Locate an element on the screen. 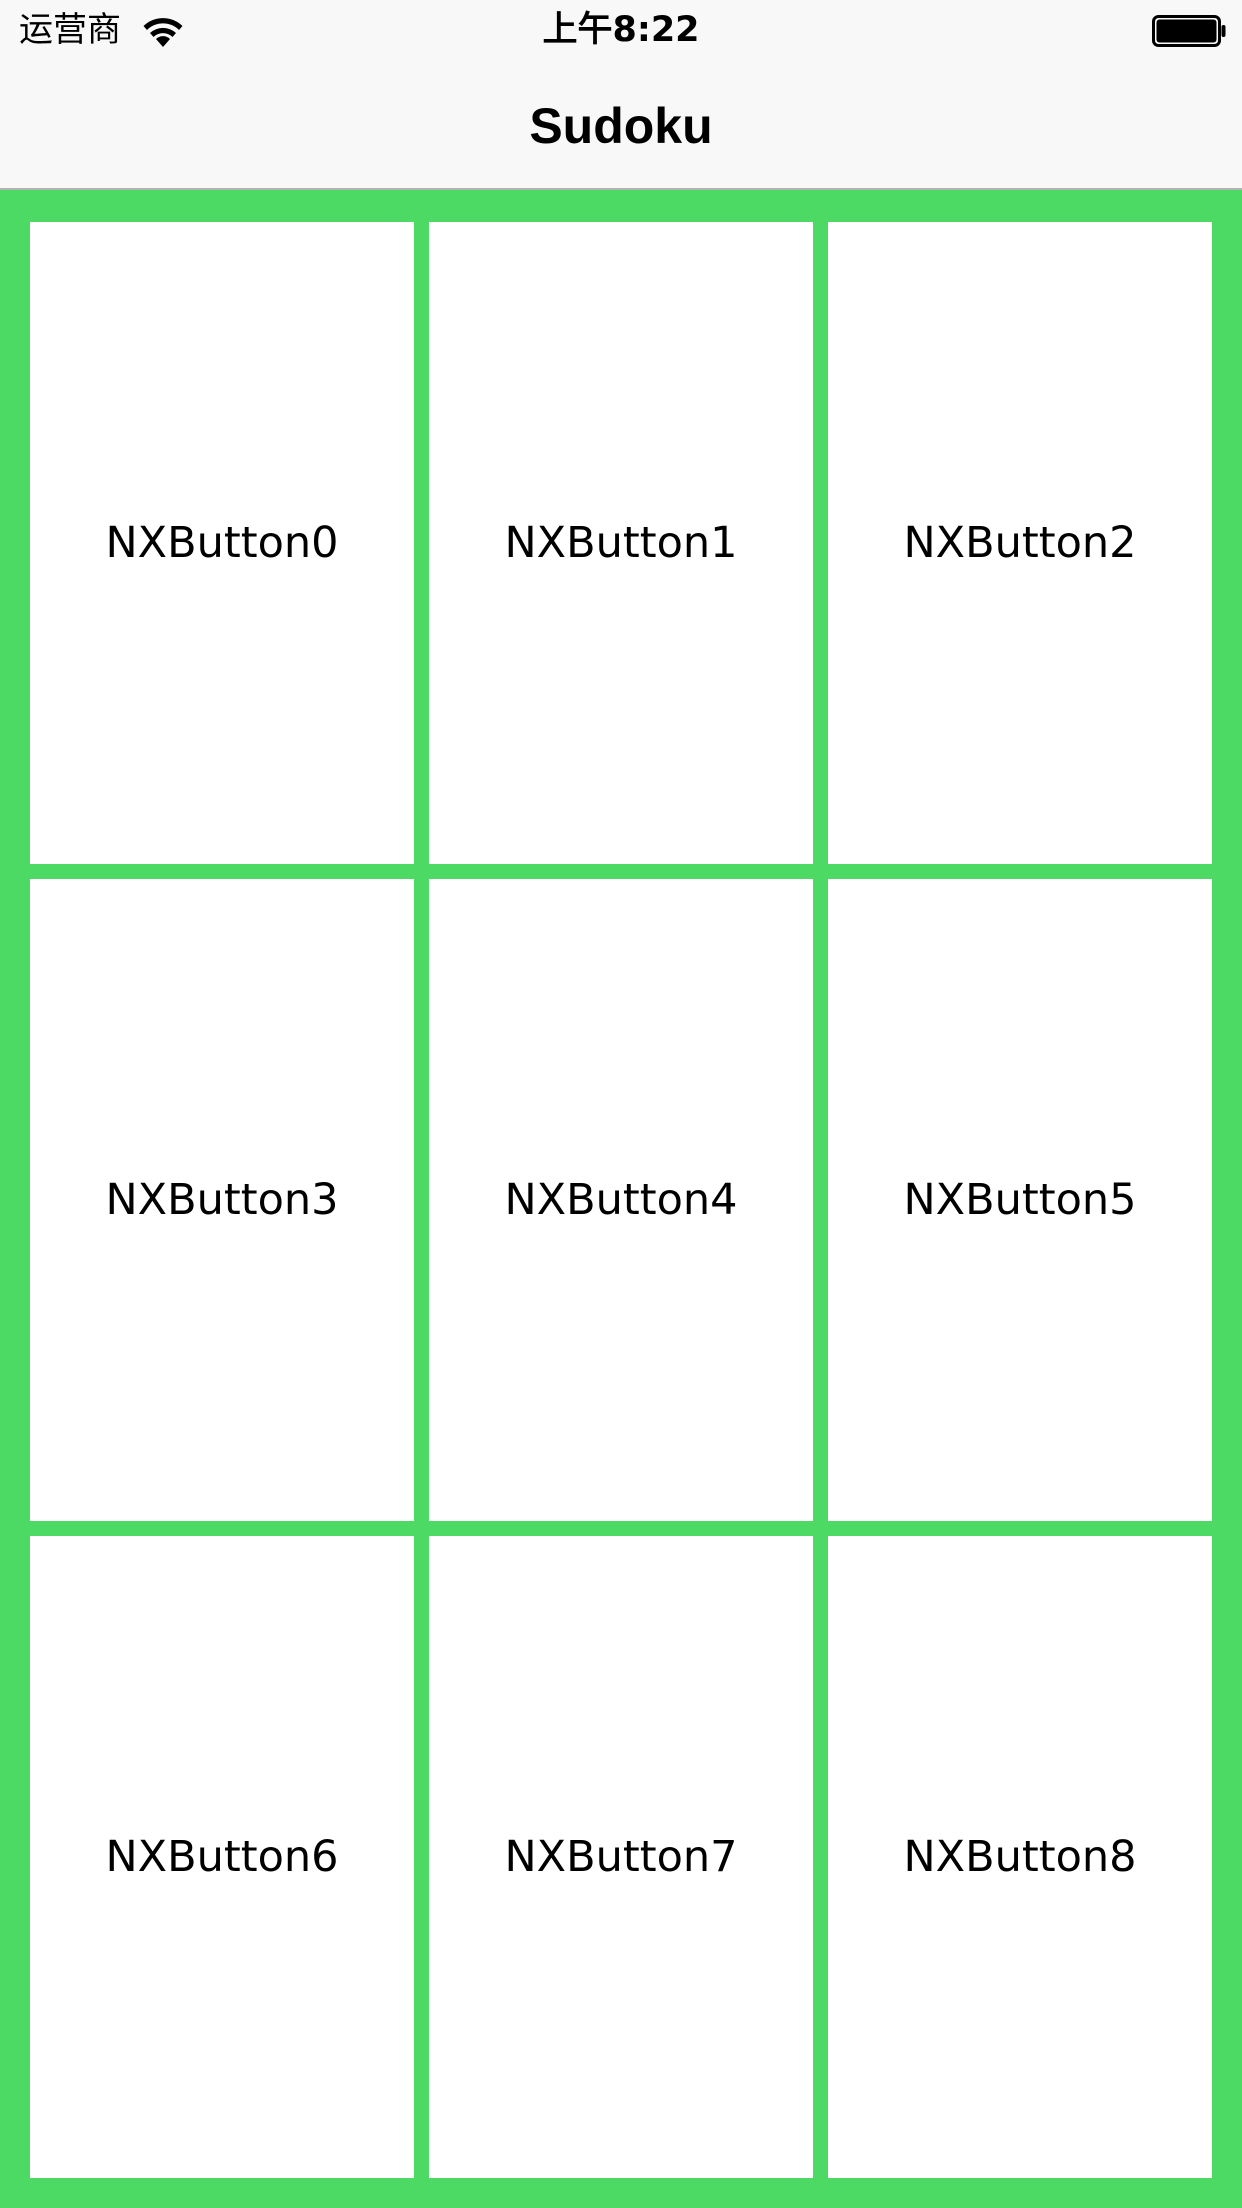  grid-button-8: NXButton8 is located at coordinates (1020, 1857).